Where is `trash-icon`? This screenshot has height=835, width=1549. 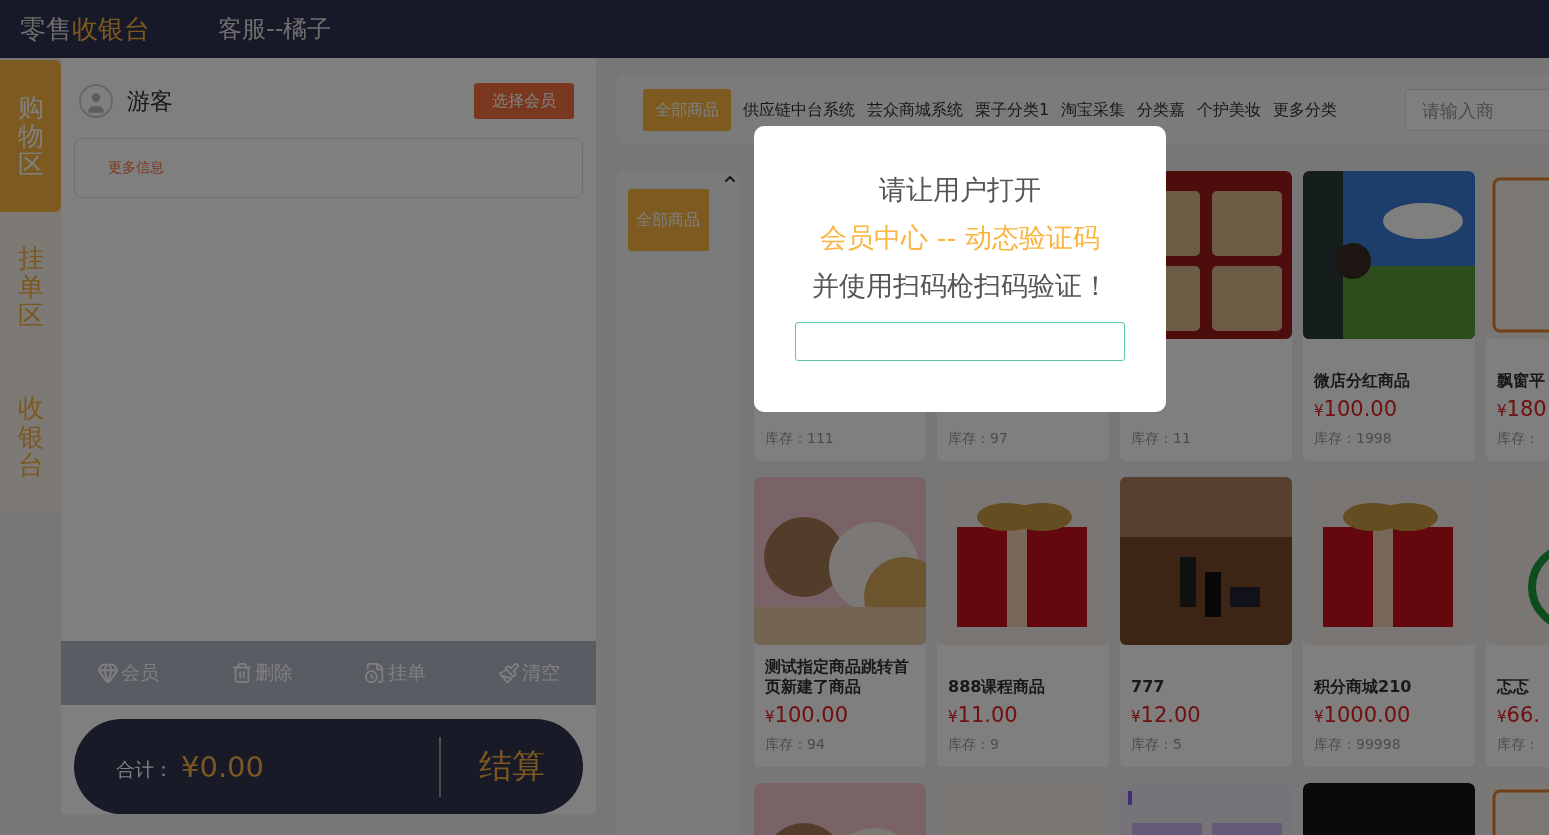 trash-icon is located at coordinates (241, 673).